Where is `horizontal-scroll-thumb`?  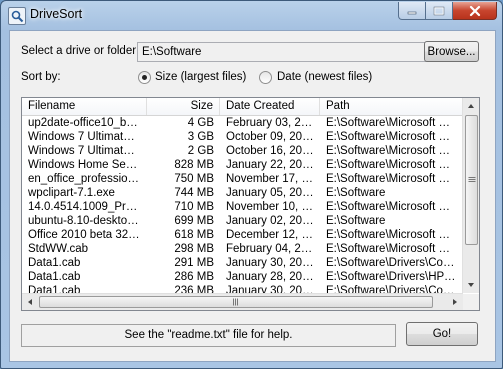
horizontal-scroll-thumb is located at coordinates (236, 302).